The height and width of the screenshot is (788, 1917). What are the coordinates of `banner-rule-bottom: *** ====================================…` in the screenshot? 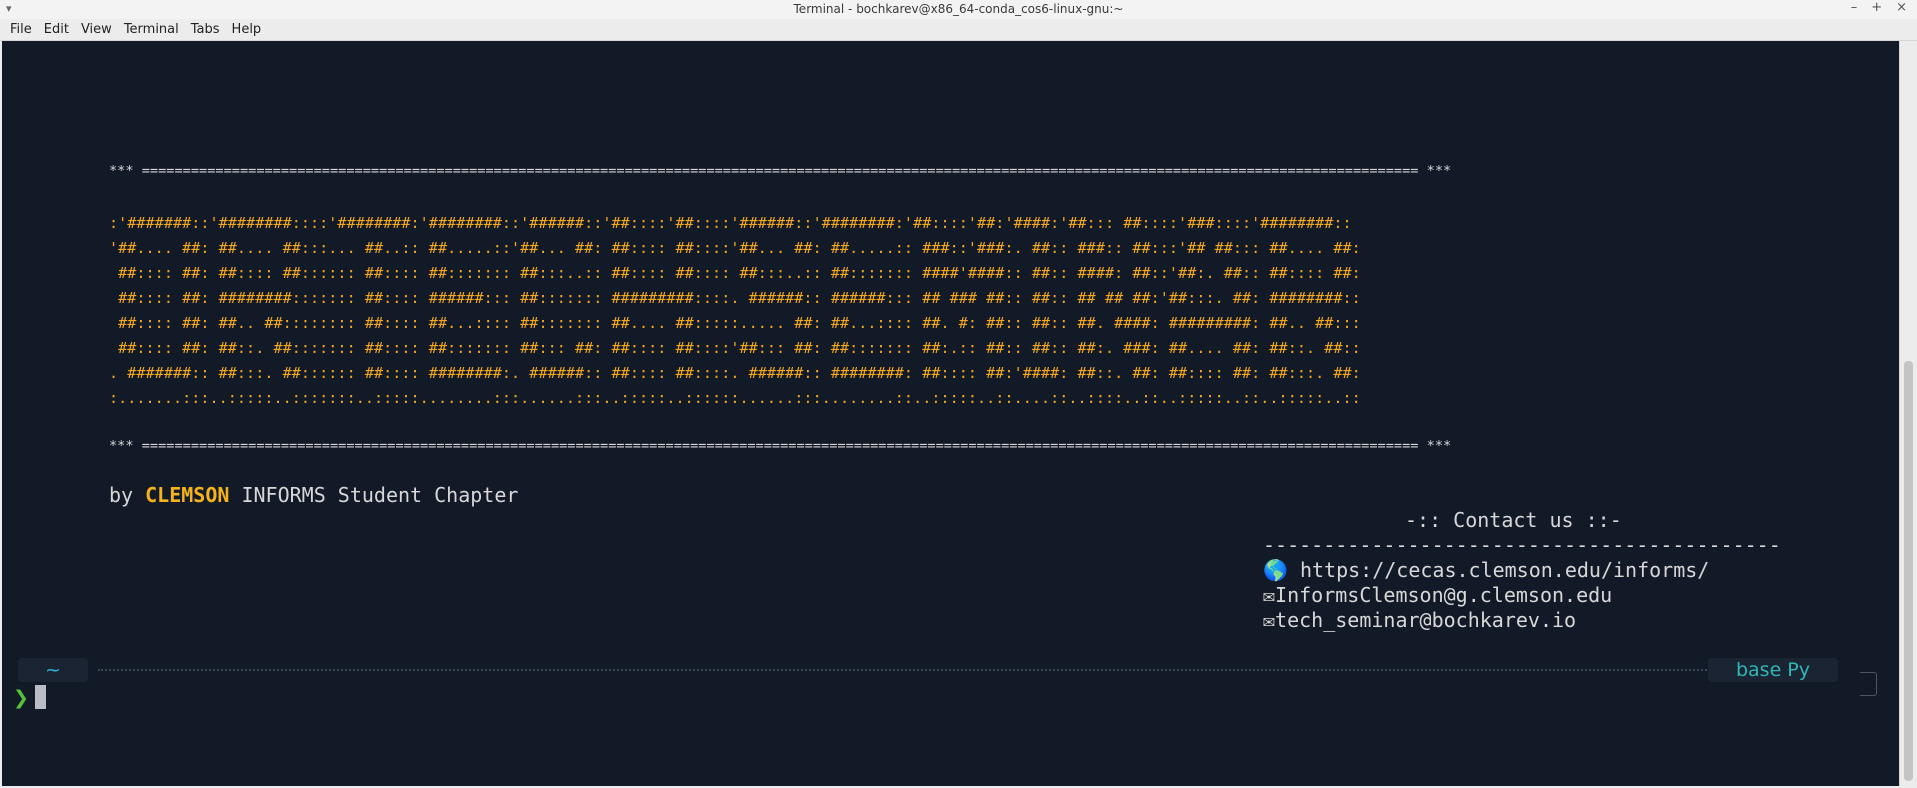 It's located at (780, 446).